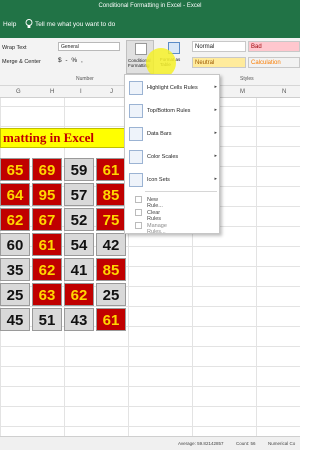 The width and height of the screenshot is (320, 450). Describe the element at coordinates (247, 79) in the screenshot. I see `group-label-styles: Styles` at that location.